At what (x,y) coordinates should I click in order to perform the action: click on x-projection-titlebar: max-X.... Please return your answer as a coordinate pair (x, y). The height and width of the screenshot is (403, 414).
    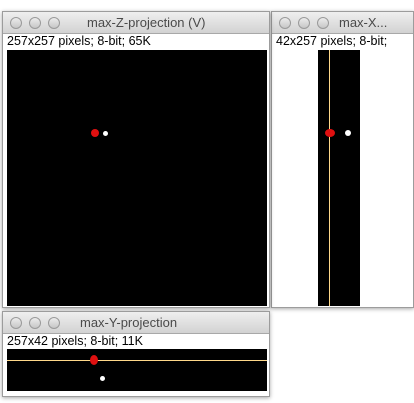
    Looking at the image, I should click on (342, 23).